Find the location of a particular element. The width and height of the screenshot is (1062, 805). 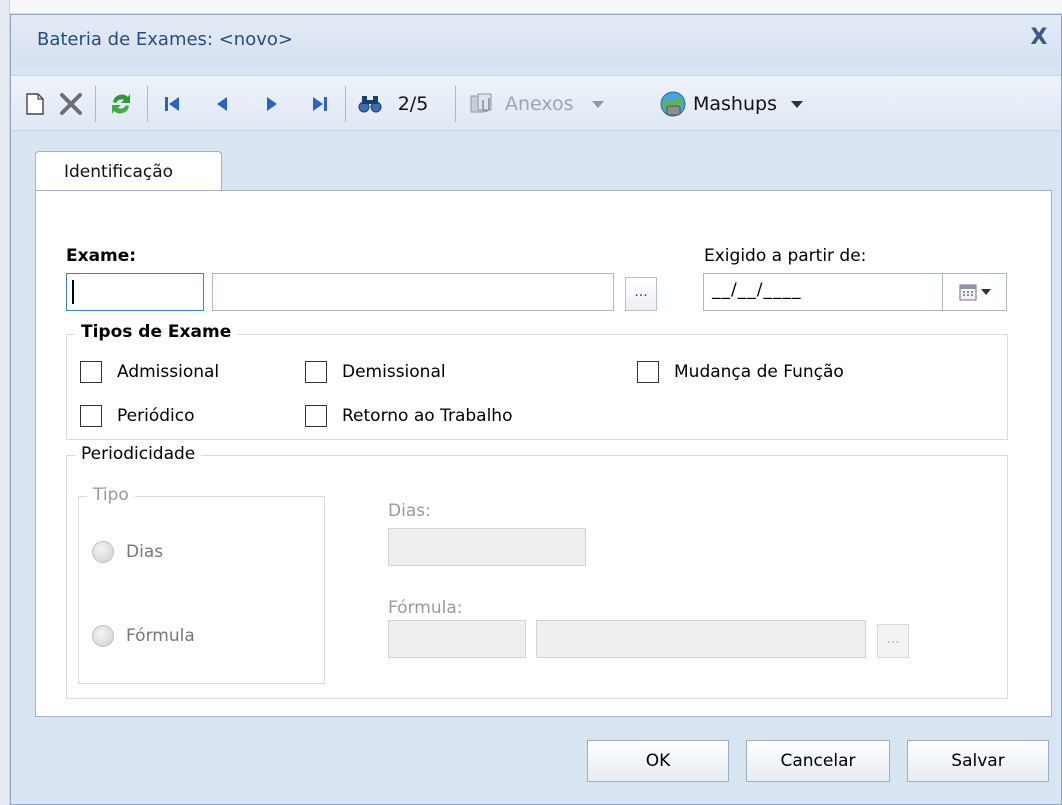

checkbox-demissional: Demissional is located at coordinates (375, 372).